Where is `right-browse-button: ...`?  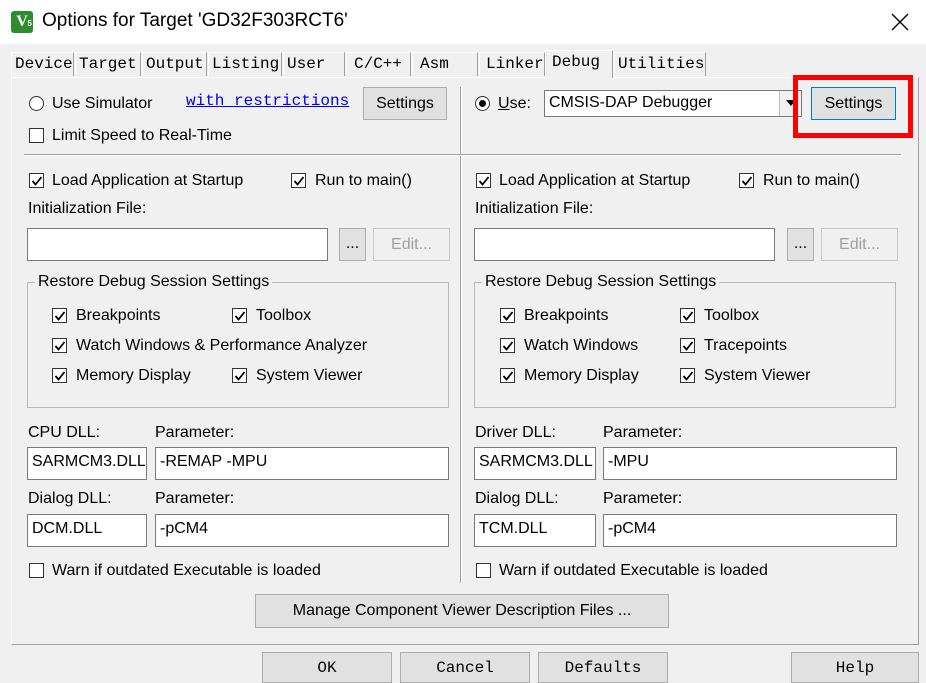
right-browse-button: ... is located at coordinates (800, 244).